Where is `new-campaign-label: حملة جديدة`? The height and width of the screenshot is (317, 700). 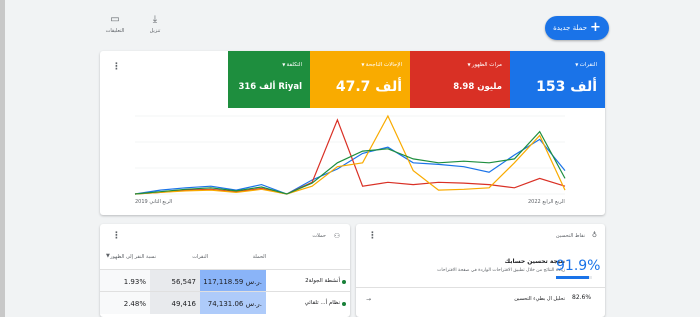
new-campaign-label: حملة جديدة is located at coordinates (570, 28).